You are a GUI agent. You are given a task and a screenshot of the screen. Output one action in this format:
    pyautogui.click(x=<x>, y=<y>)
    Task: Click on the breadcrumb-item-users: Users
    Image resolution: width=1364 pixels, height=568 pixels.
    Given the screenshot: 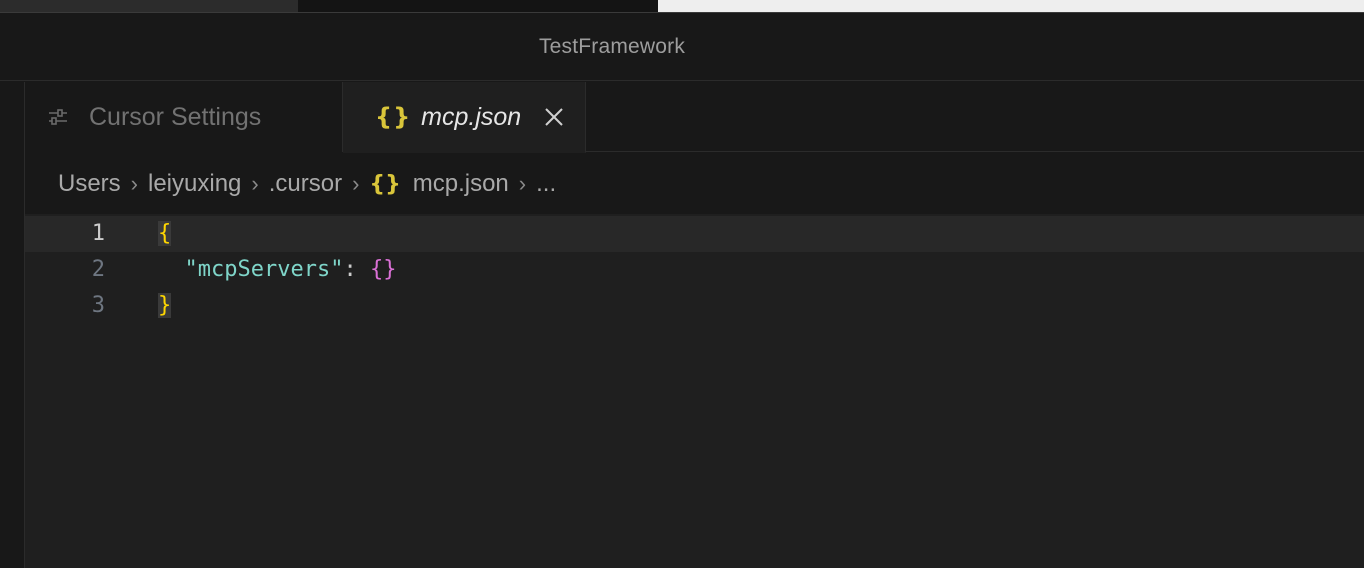 What is the action you would take?
    pyautogui.click(x=89, y=184)
    